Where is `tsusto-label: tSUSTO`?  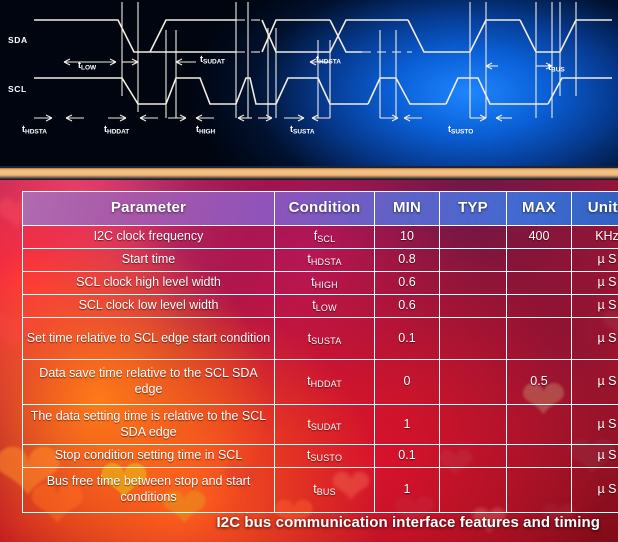 tsusto-label: tSUSTO is located at coordinates (460, 130).